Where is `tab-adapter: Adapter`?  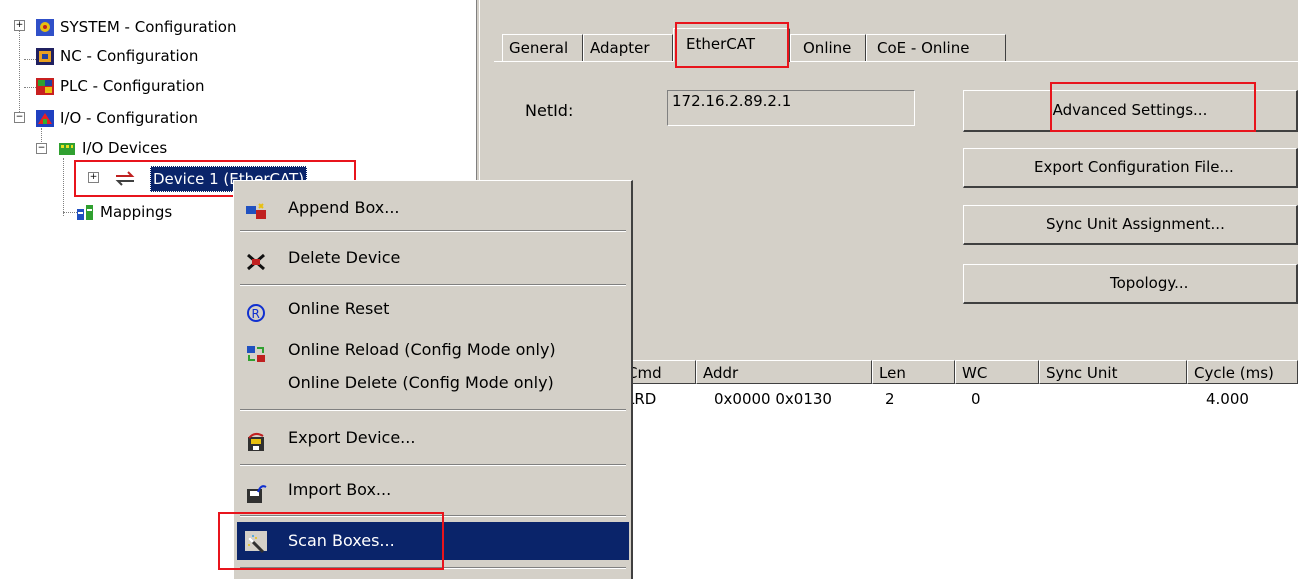
tab-adapter: Adapter is located at coordinates (628, 47).